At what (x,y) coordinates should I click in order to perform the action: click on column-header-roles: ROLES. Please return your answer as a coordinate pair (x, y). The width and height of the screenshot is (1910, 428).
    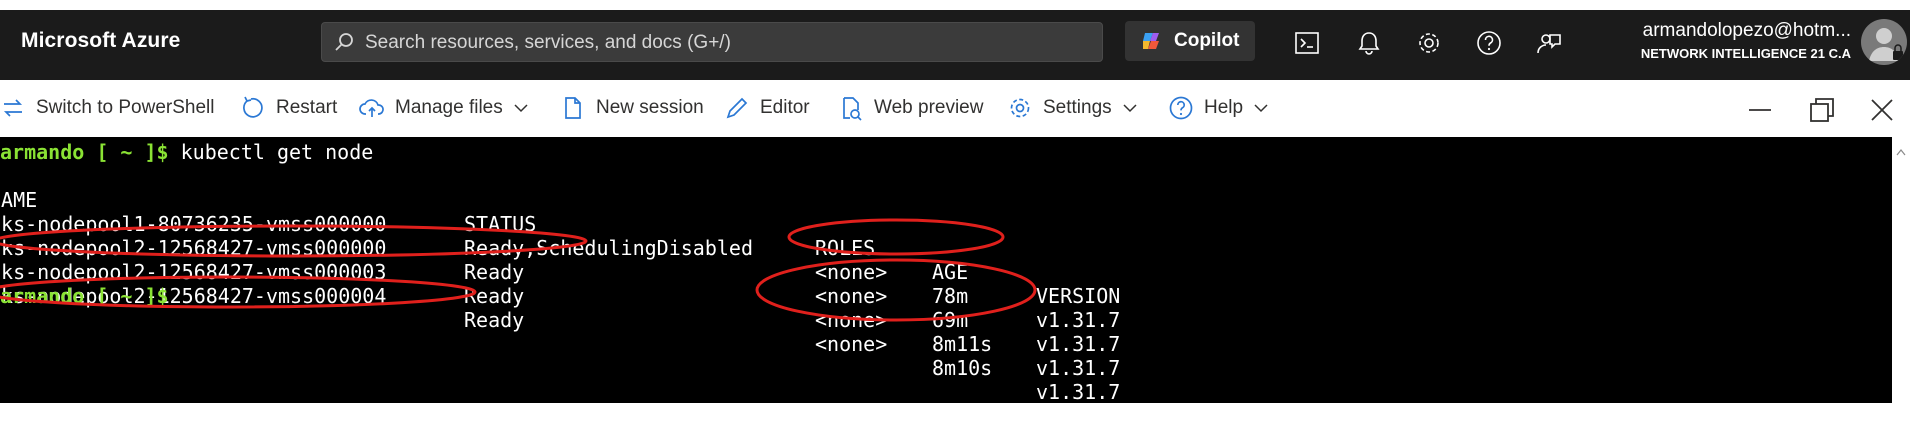
    Looking at the image, I should click on (845, 248).